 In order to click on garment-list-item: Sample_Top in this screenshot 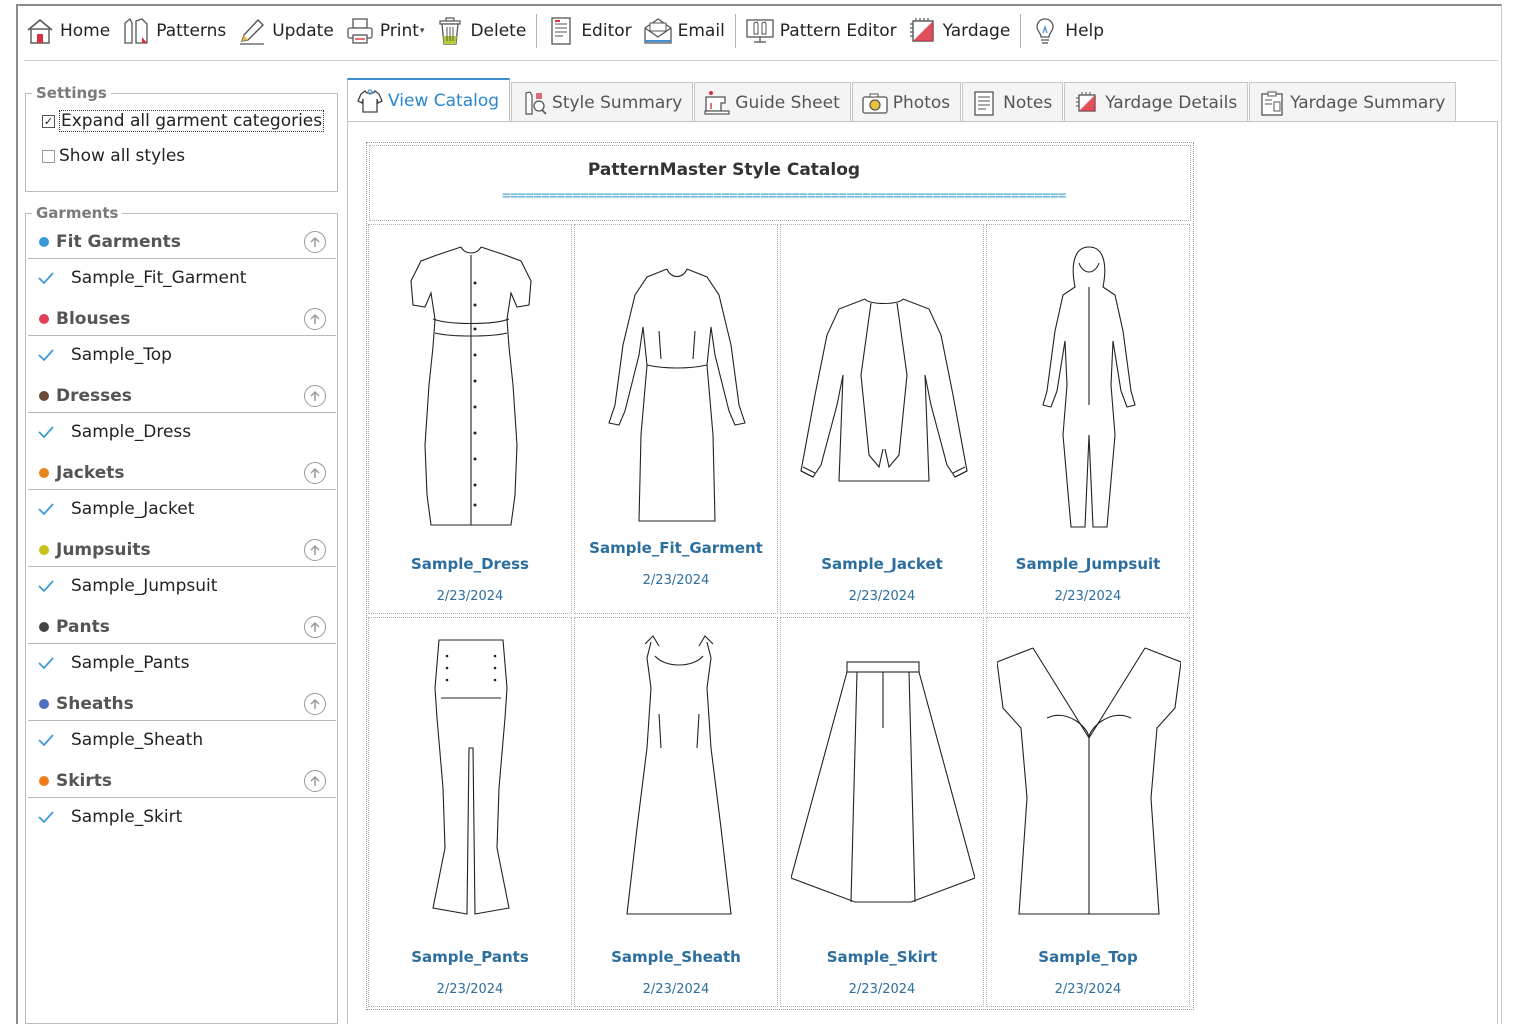, I will do `click(182, 355)`.